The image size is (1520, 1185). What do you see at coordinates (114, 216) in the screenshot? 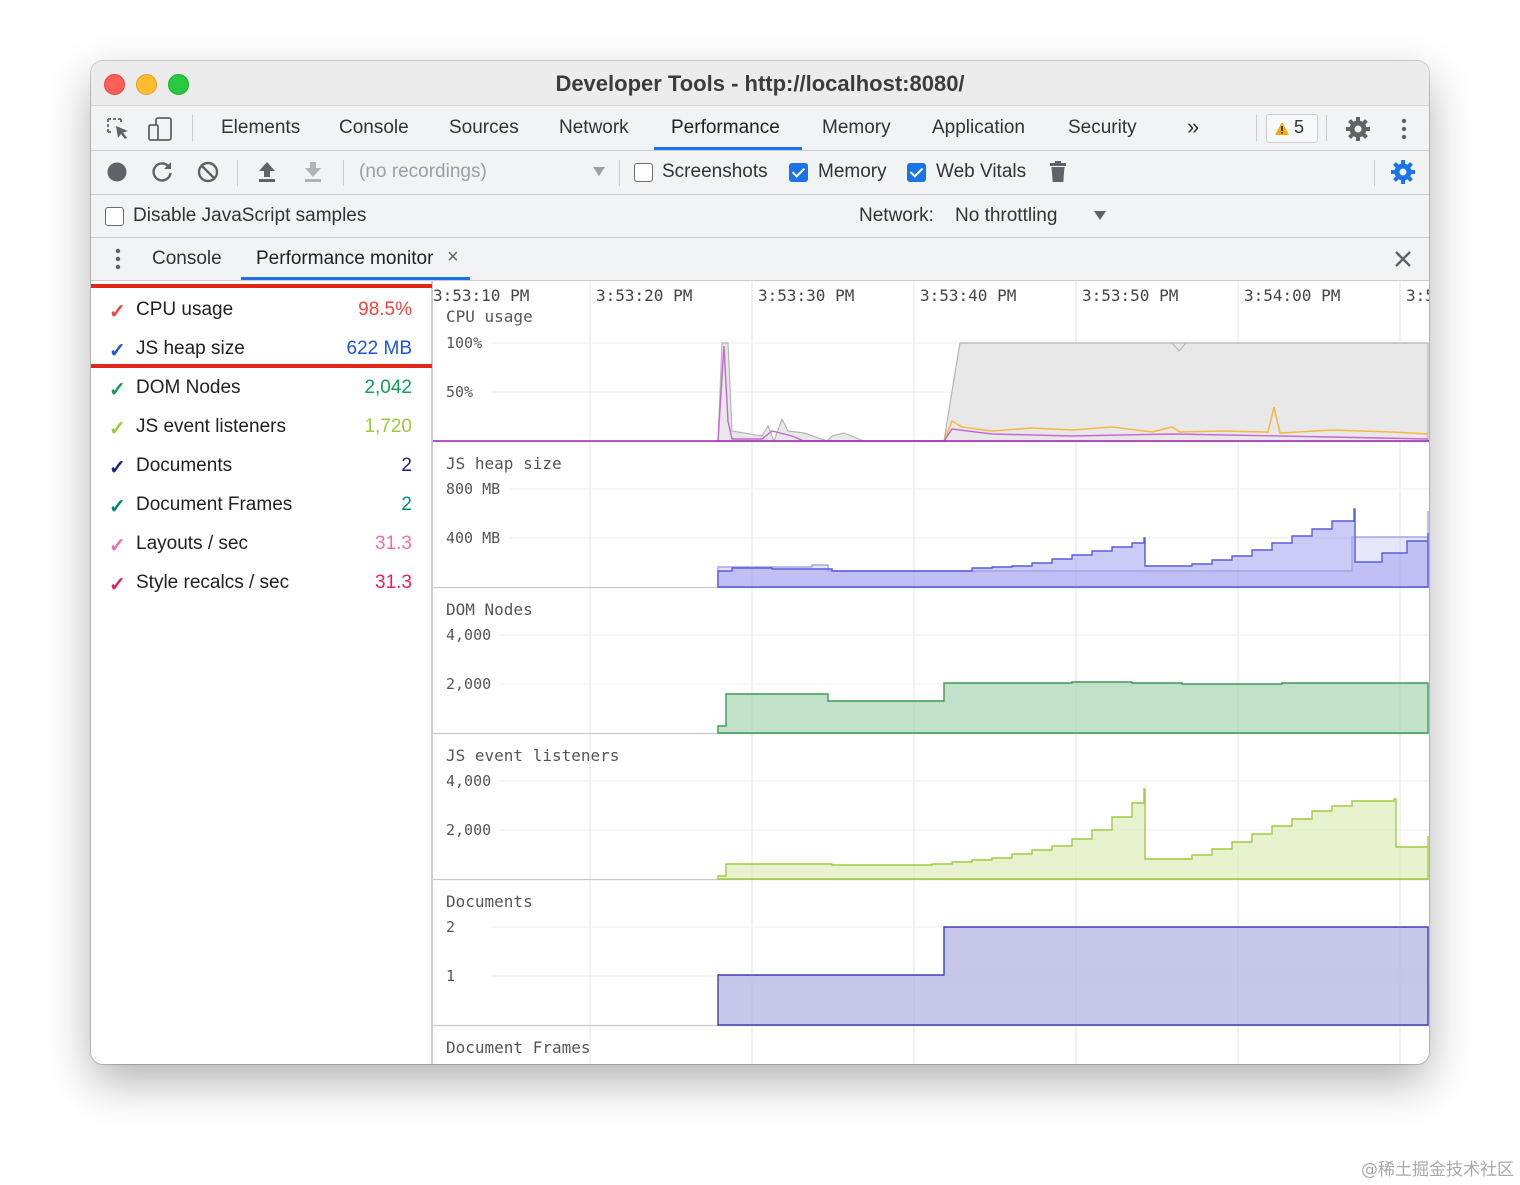
I see `disable-js-samples-checkbox` at bounding box center [114, 216].